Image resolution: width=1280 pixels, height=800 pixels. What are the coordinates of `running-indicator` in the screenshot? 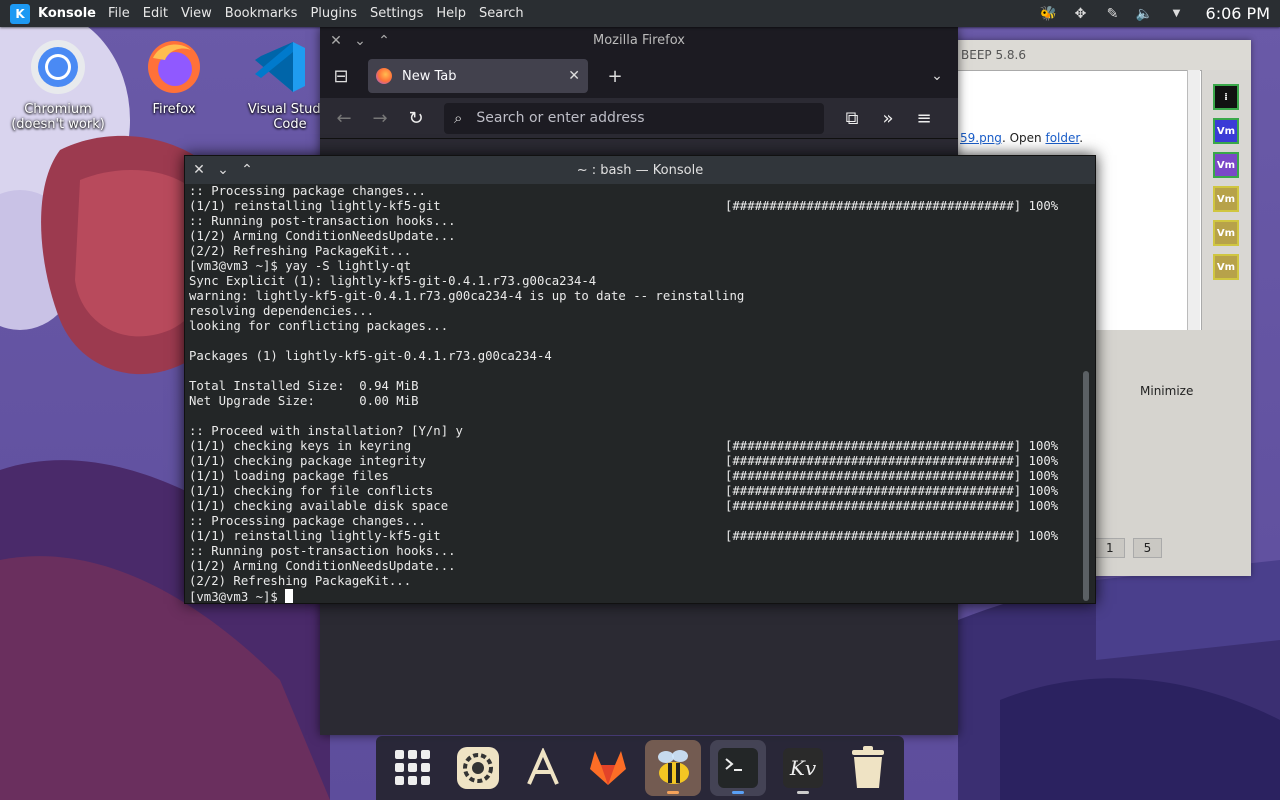 It's located at (802, 792).